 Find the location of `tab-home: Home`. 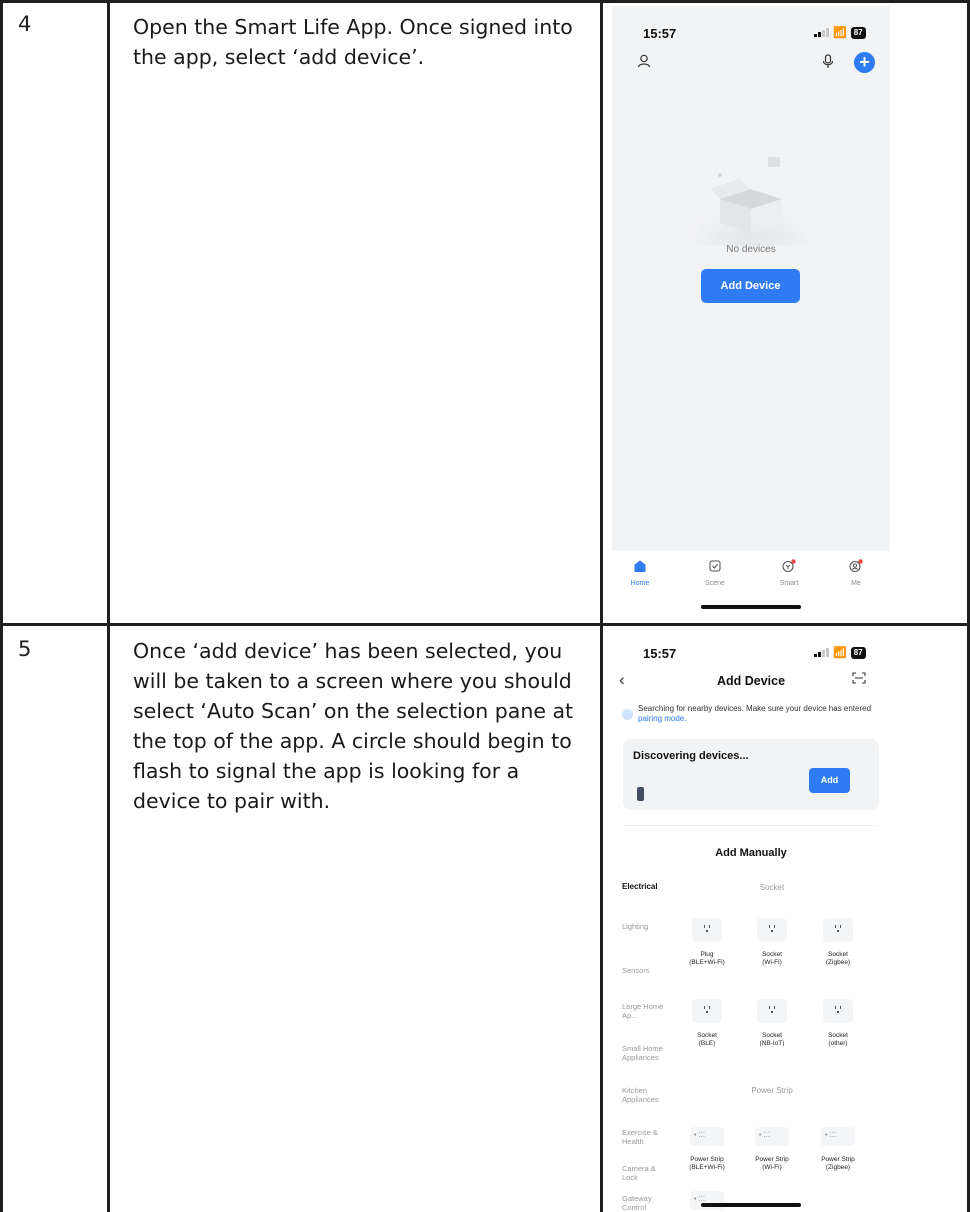

tab-home: Home is located at coordinates (640, 573).